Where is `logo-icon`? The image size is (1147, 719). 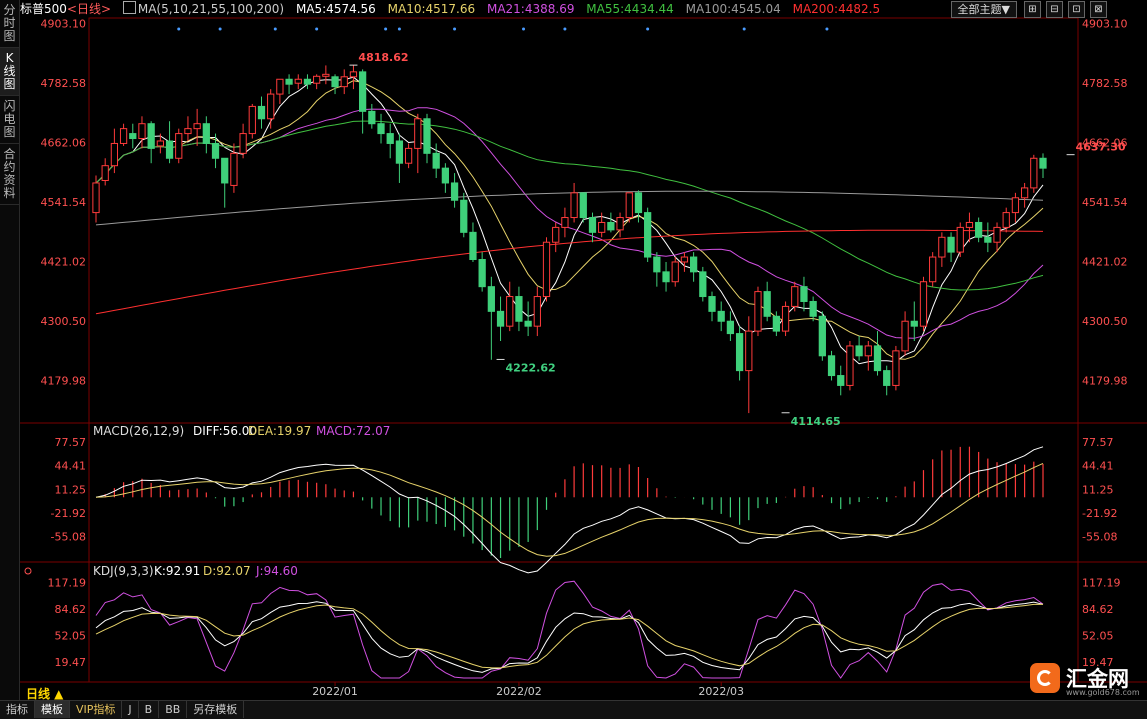 logo-icon is located at coordinates (1045, 678).